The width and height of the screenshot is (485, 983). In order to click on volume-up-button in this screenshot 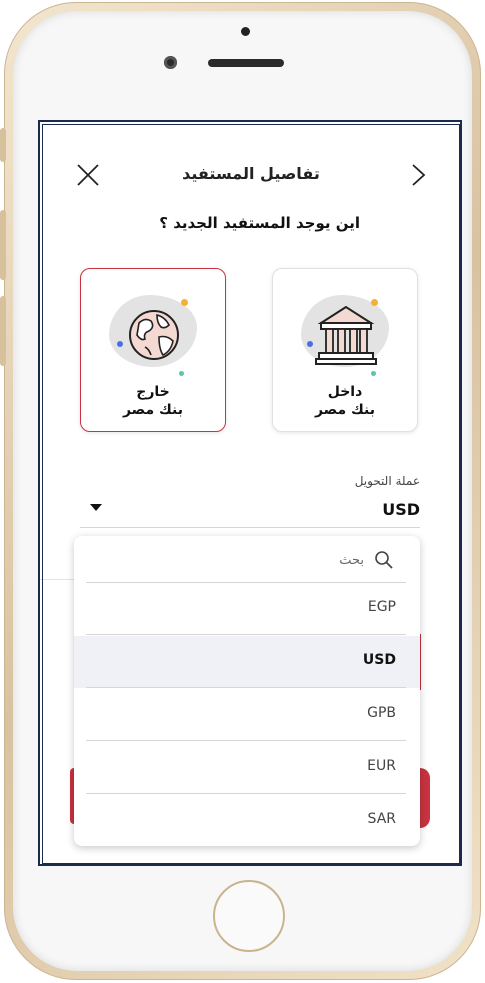, I will do `click(3, 245)`.